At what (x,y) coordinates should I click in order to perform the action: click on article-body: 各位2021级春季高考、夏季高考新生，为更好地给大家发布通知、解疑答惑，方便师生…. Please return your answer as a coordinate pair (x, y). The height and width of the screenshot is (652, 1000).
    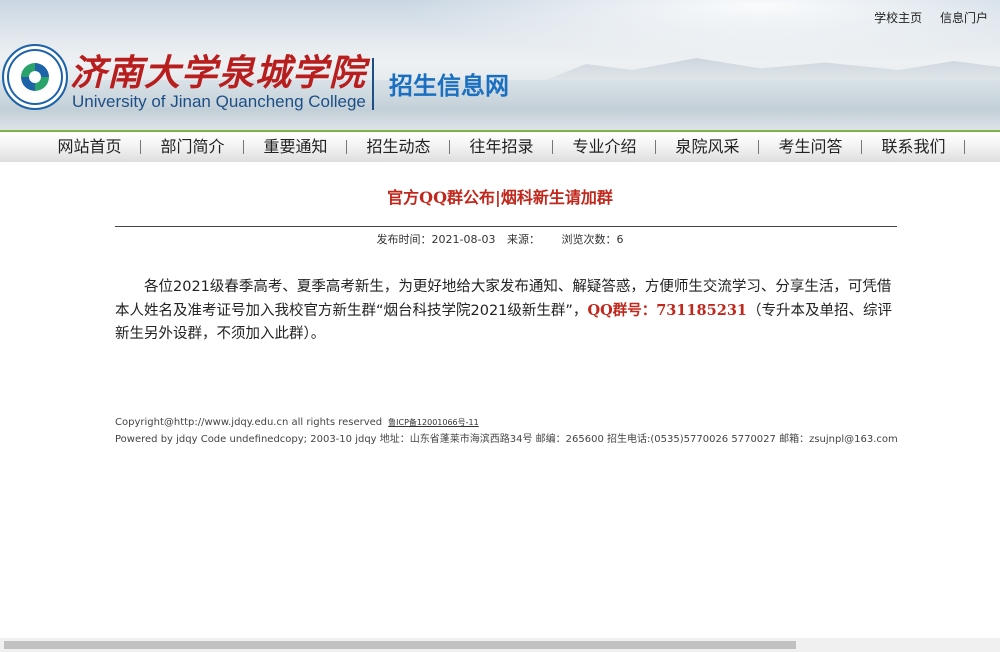
    Looking at the image, I should click on (507, 311).